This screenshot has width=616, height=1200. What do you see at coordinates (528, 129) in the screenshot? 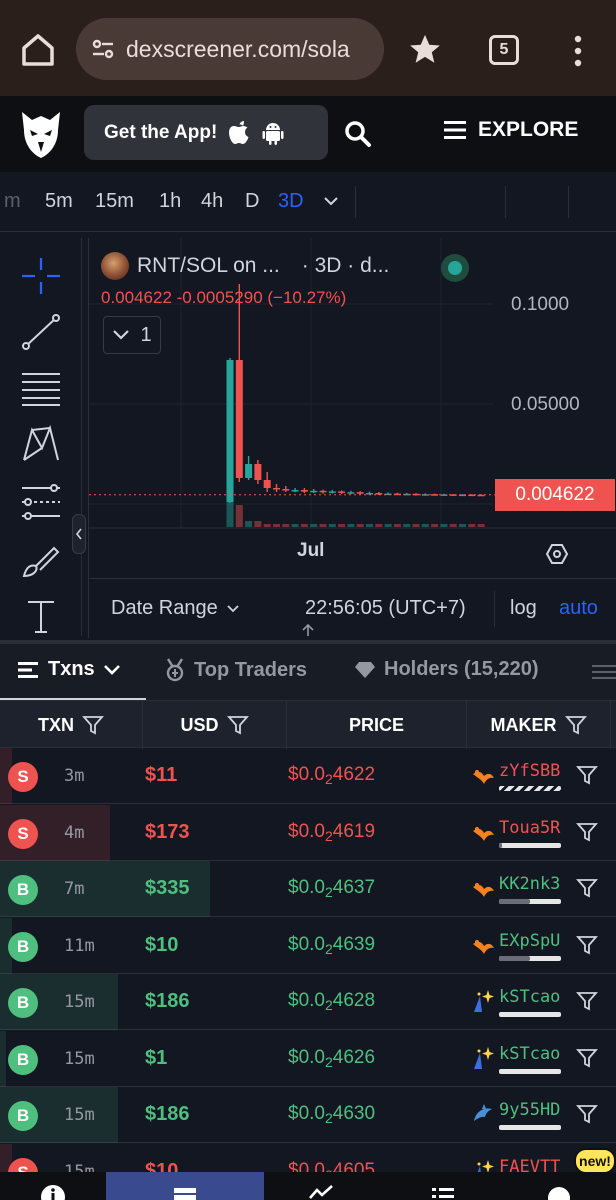
I see `explore-label: EXPLORE` at bounding box center [528, 129].